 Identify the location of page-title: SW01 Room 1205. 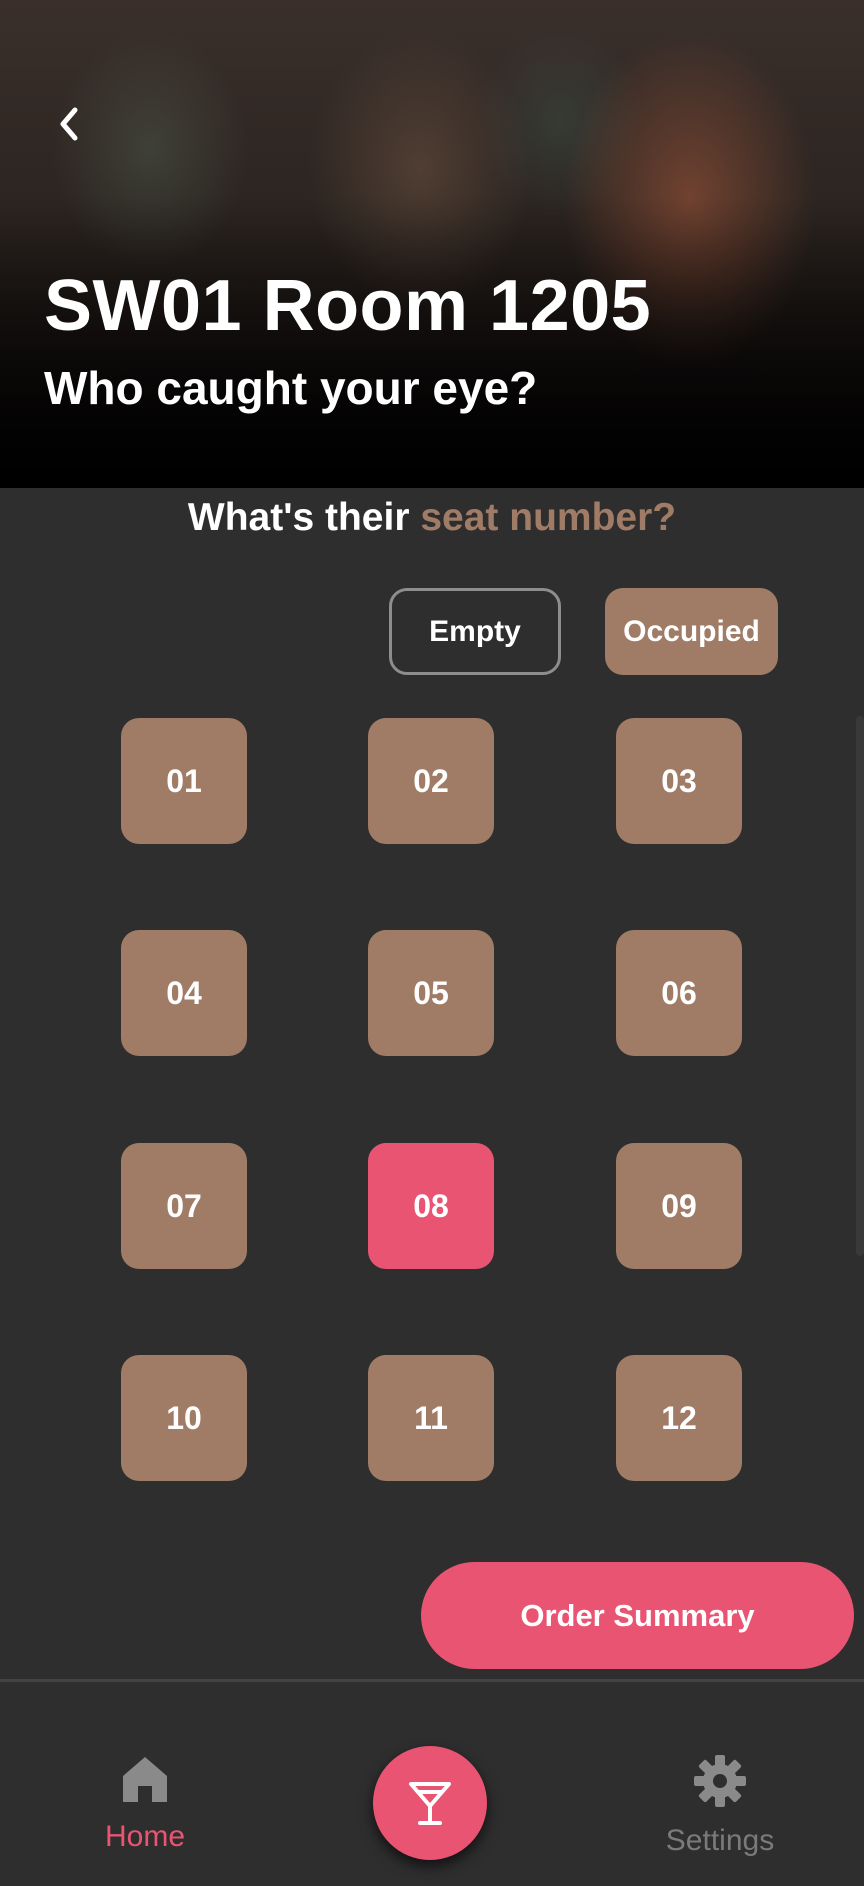
(348, 306).